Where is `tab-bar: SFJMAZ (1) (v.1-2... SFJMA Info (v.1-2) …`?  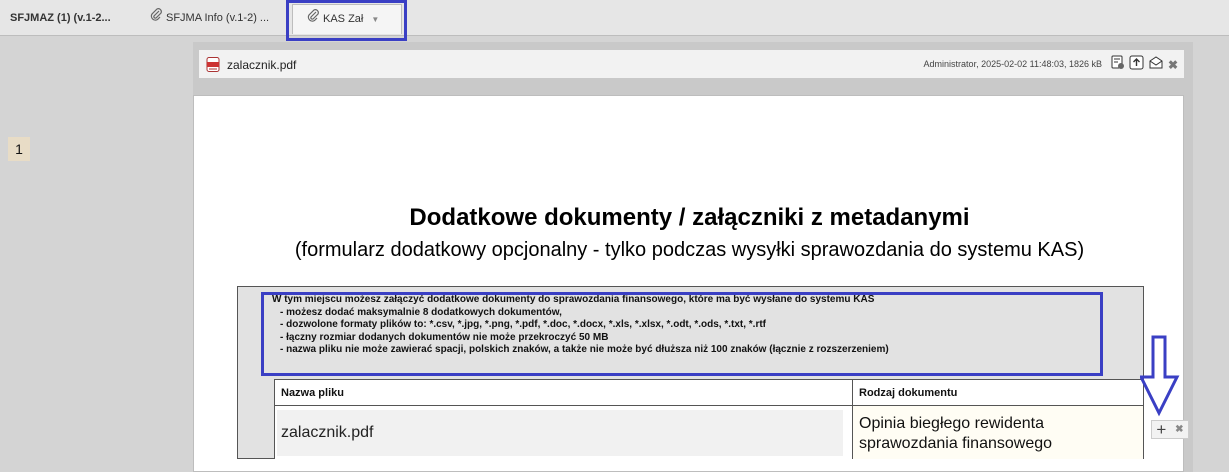 tab-bar: SFJMAZ (1) (v.1-2... SFJMA Info (v.1-2) … is located at coordinates (614, 18).